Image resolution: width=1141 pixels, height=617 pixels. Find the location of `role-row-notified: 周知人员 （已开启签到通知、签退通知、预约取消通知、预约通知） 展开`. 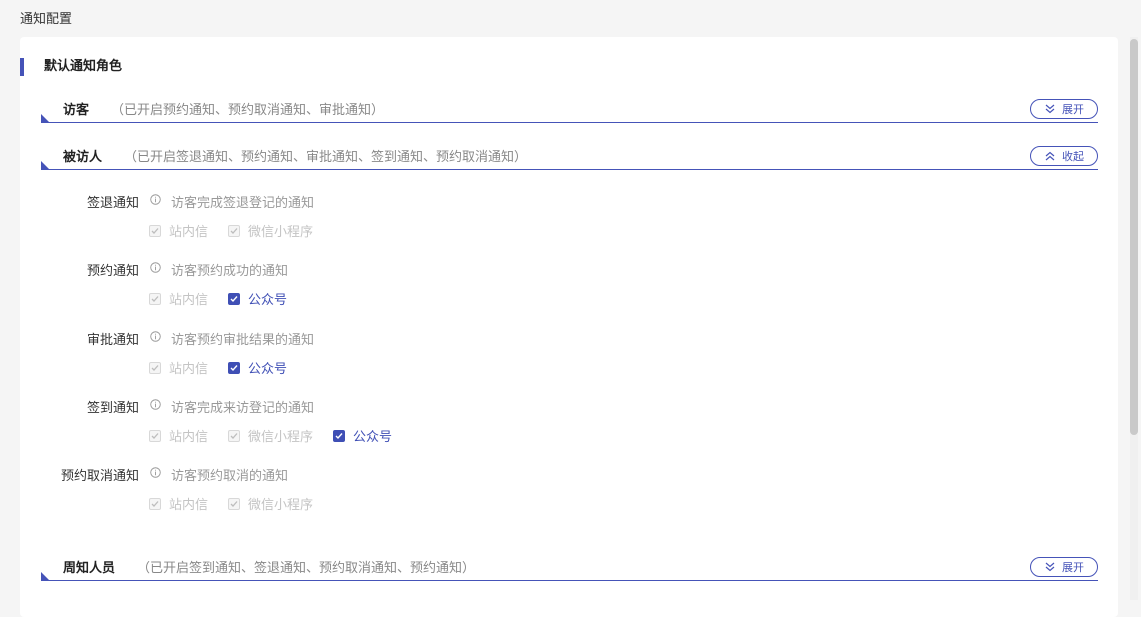

role-row-notified: 周知人员 （已开启签到通知、签退通知、预约取消通知、预约通知） 展开 is located at coordinates (569, 566).